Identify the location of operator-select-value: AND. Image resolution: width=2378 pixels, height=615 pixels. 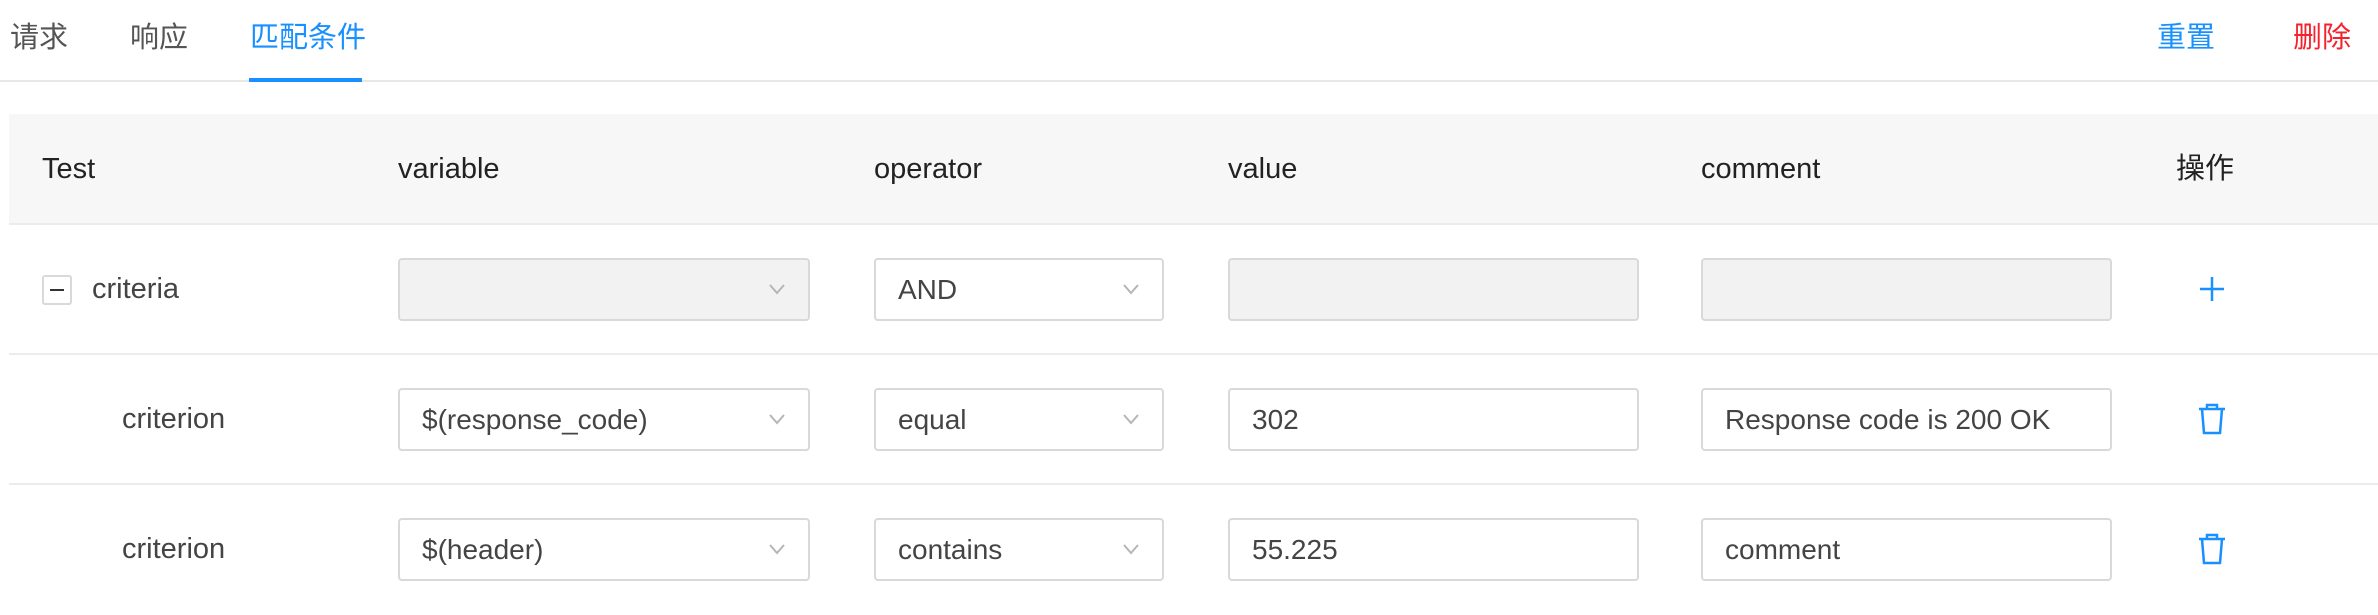
(928, 289).